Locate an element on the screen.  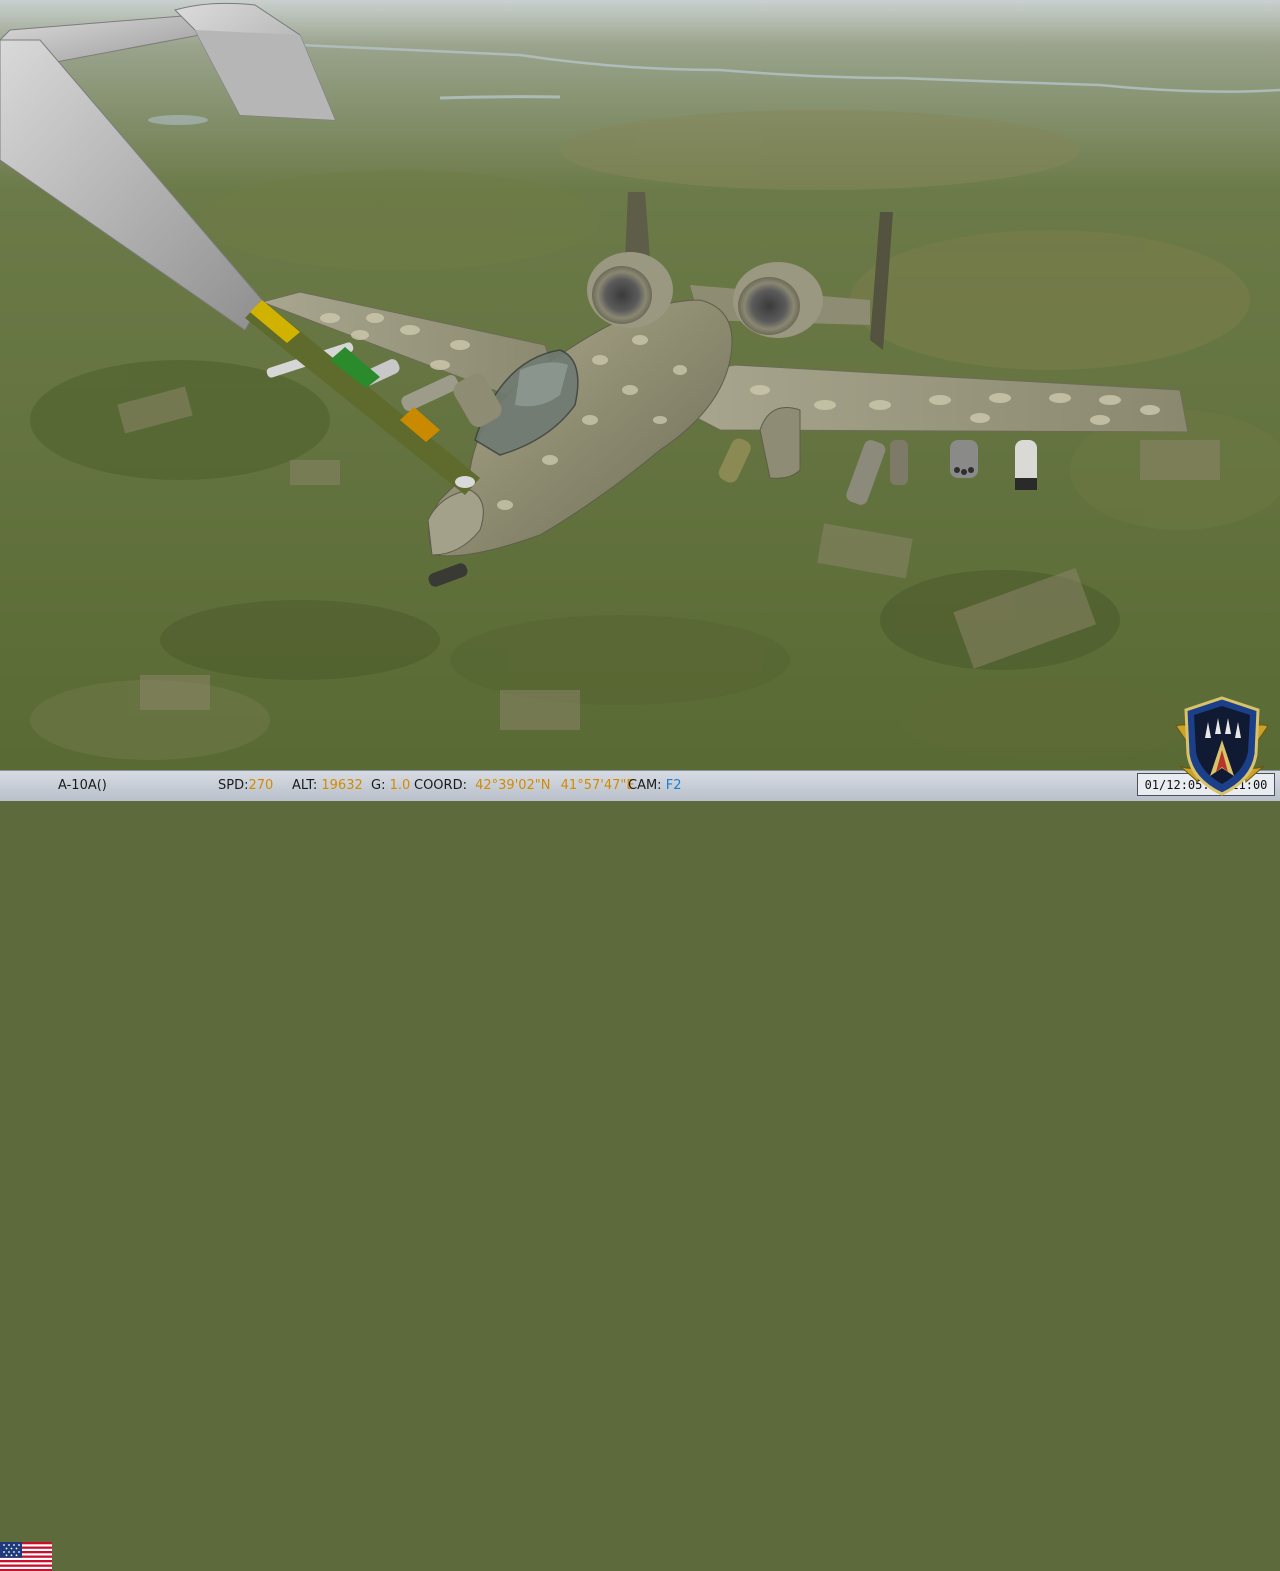
g-readout: G: 1.0 is located at coordinates (390, 786).